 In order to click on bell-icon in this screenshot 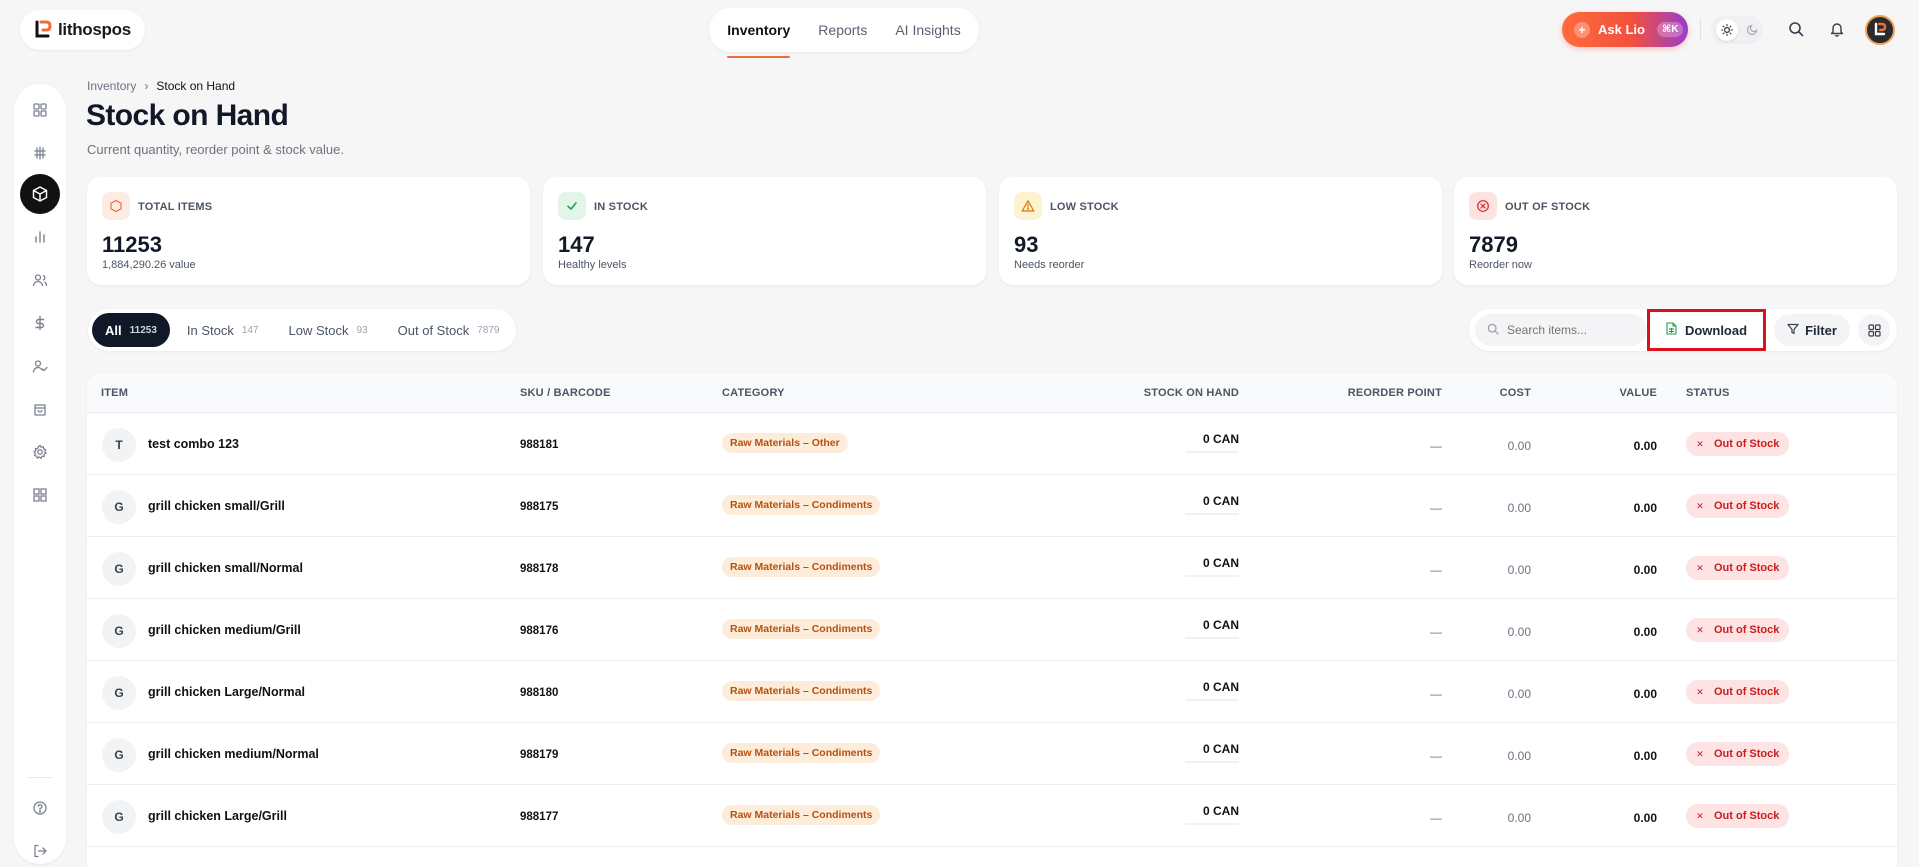, I will do `click(1837, 29)`.